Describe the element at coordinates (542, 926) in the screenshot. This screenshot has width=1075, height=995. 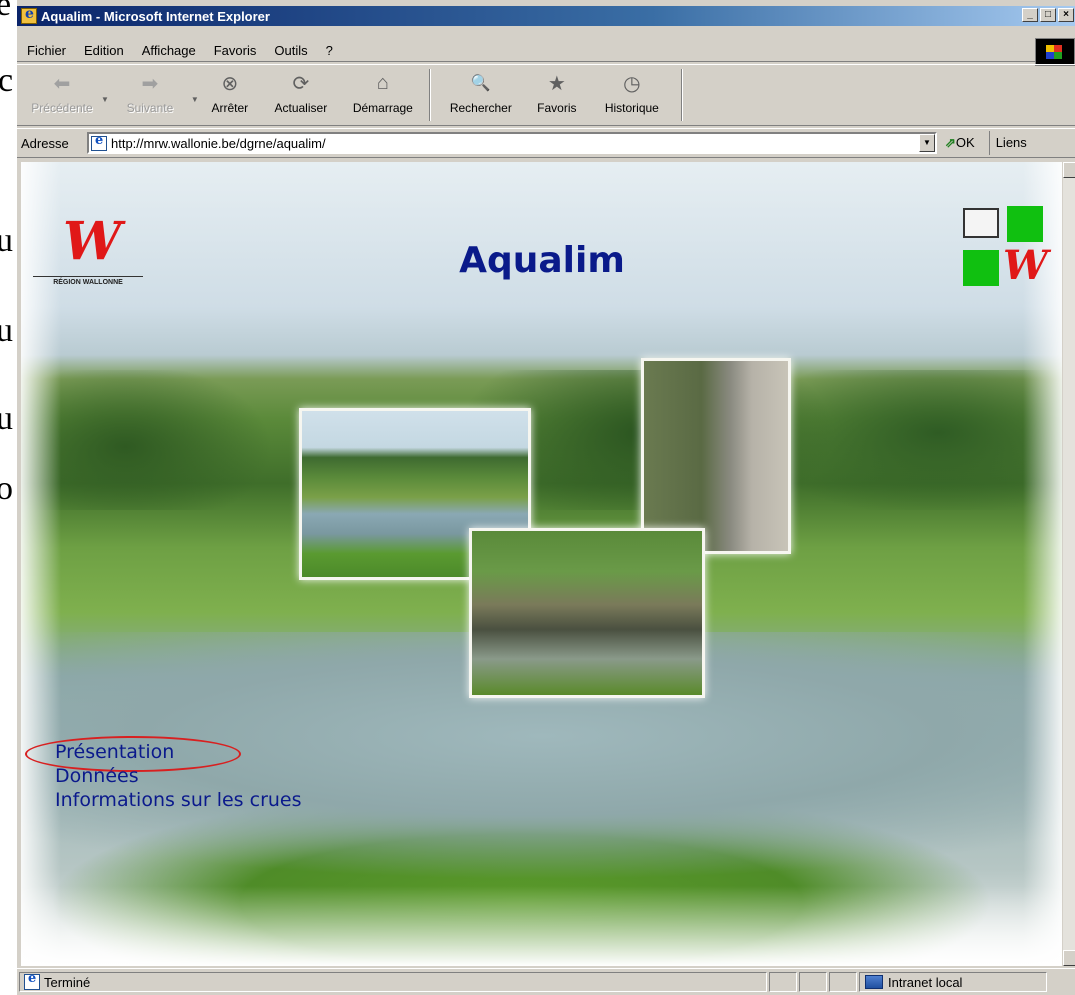
I see `vignette-bottom` at that location.